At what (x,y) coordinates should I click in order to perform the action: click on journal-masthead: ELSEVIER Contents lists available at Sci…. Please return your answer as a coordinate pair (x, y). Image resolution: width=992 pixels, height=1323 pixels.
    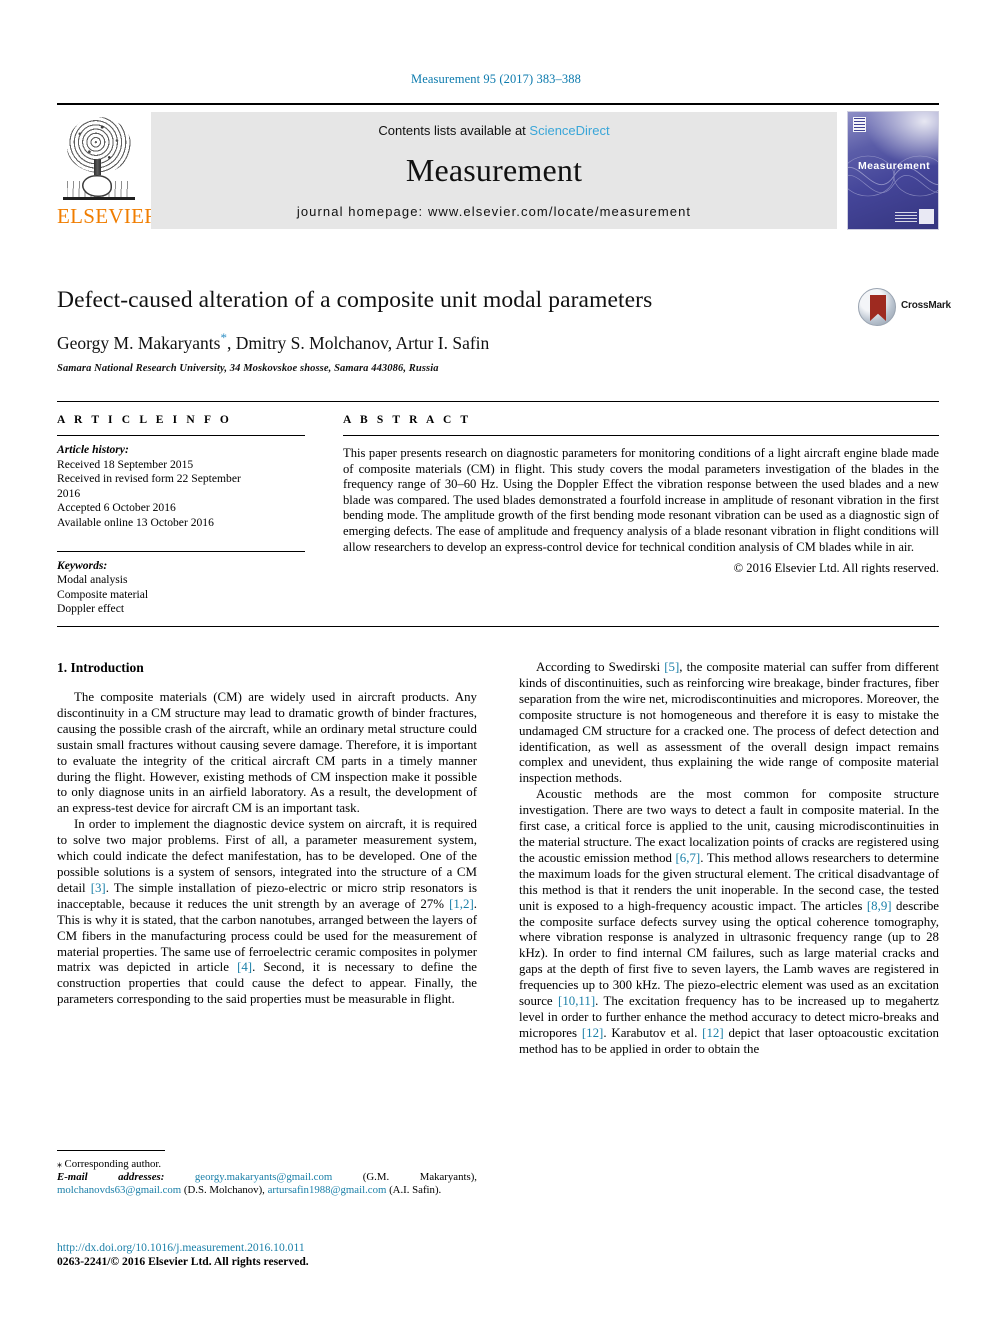
    Looking at the image, I should click on (498, 166).